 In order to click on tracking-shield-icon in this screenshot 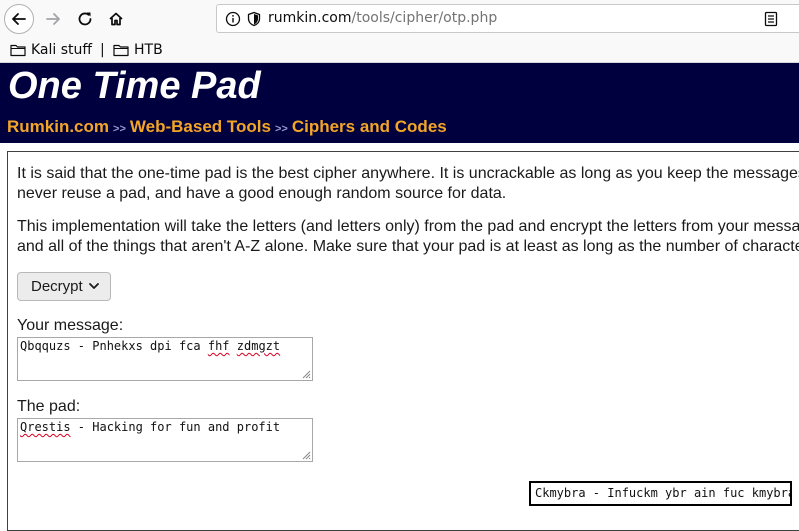, I will do `click(254, 21)`.